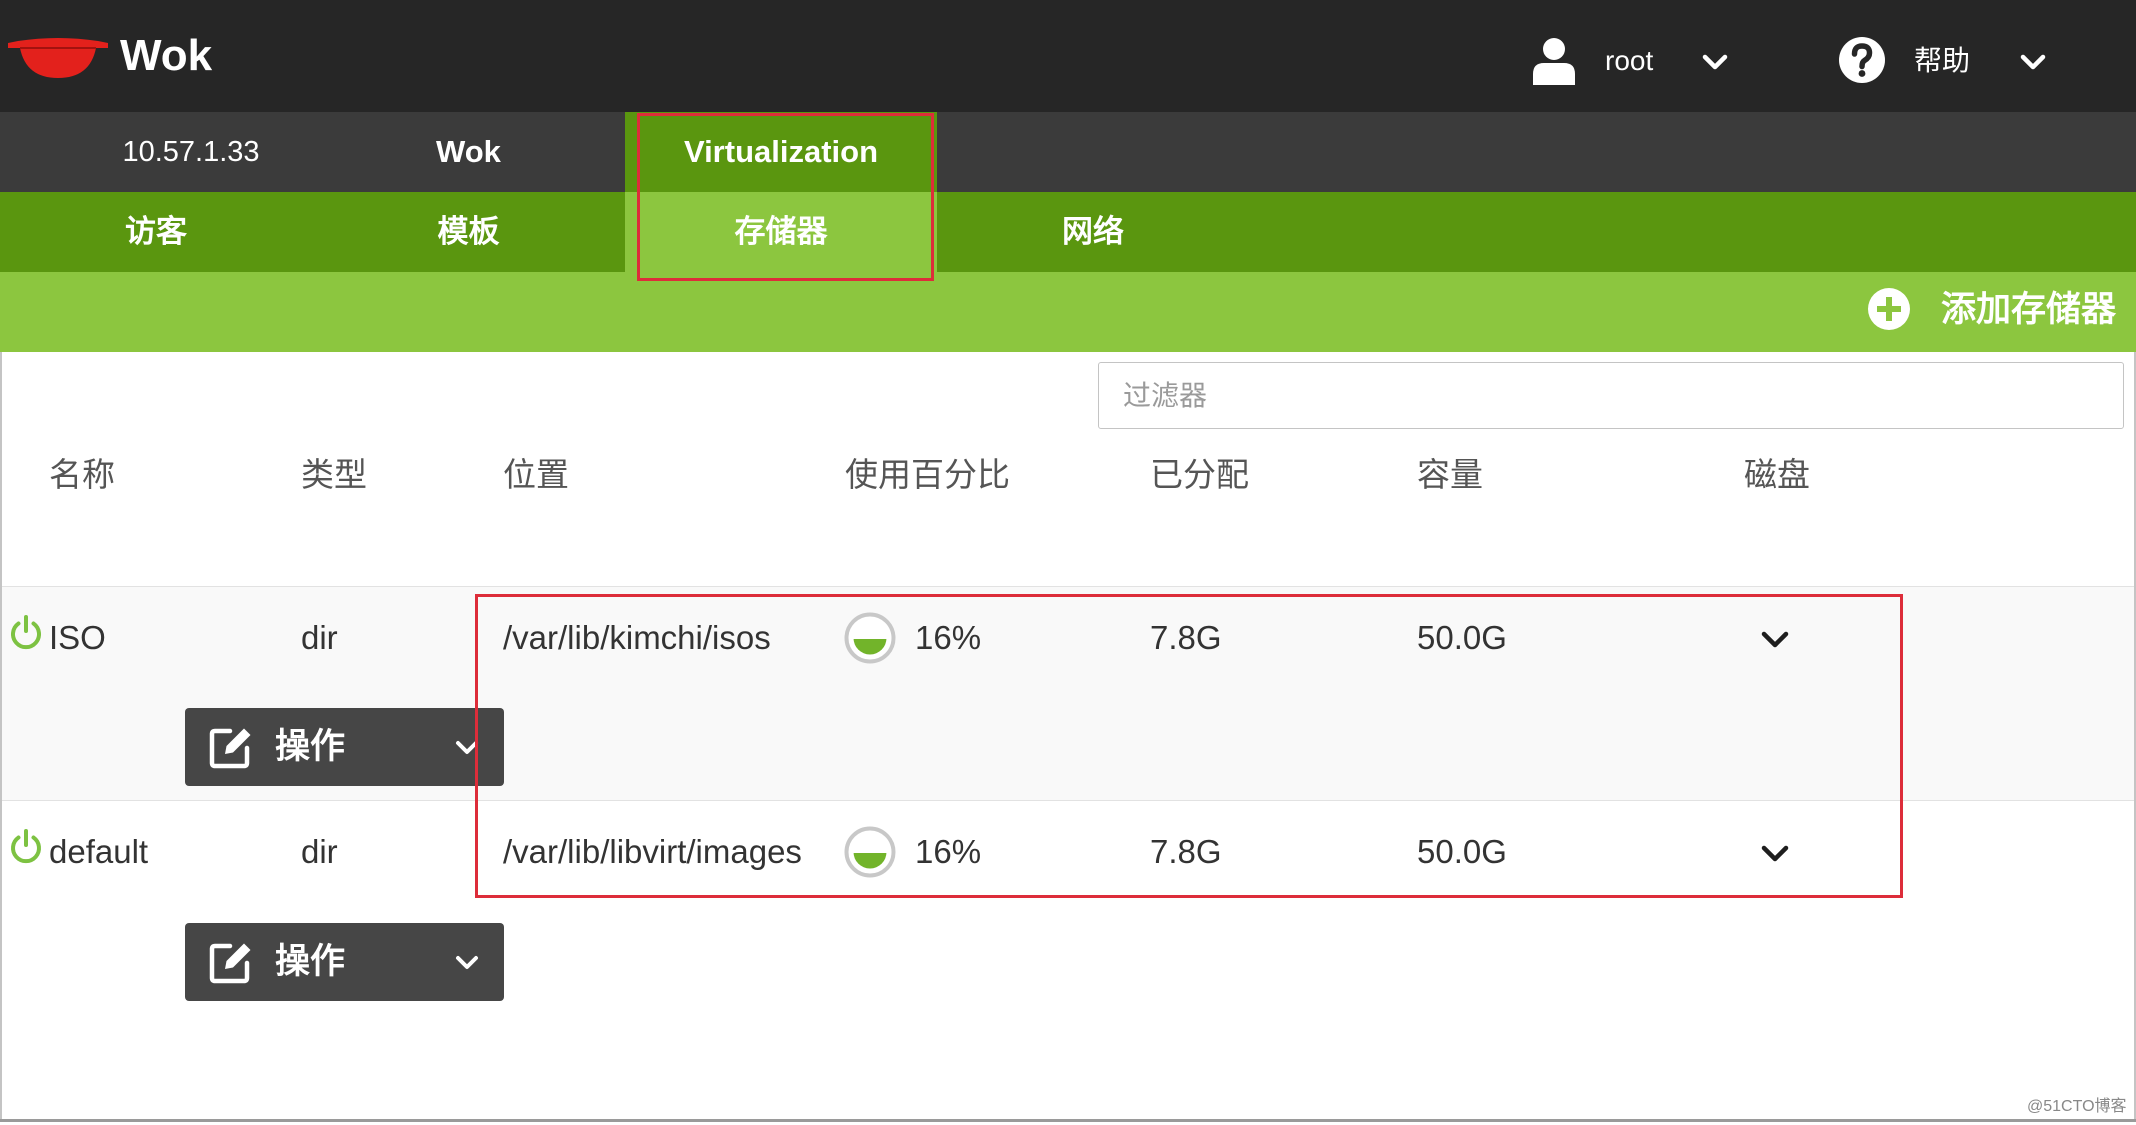 This screenshot has width=2136, height=1125. I want to click on tab-templates: 模板, so click(468, 232).